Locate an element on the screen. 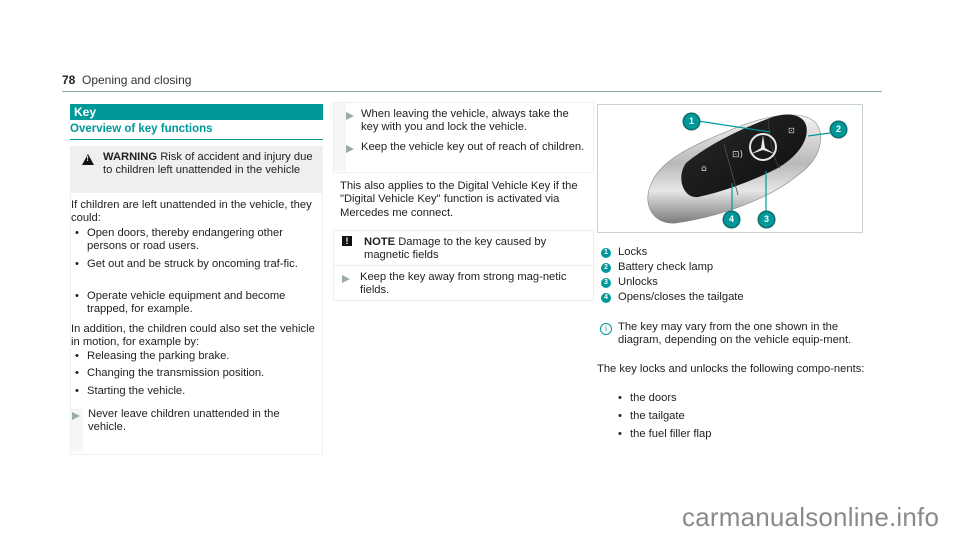 The width and height of the screenshot is (960, 533). action-strip is located at coordinates (340, 137).